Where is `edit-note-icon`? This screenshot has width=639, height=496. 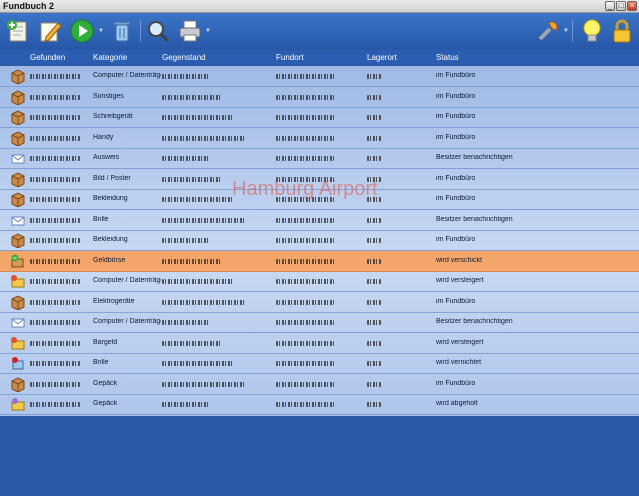
edit-note-icon is located at coordinates (50, 31).